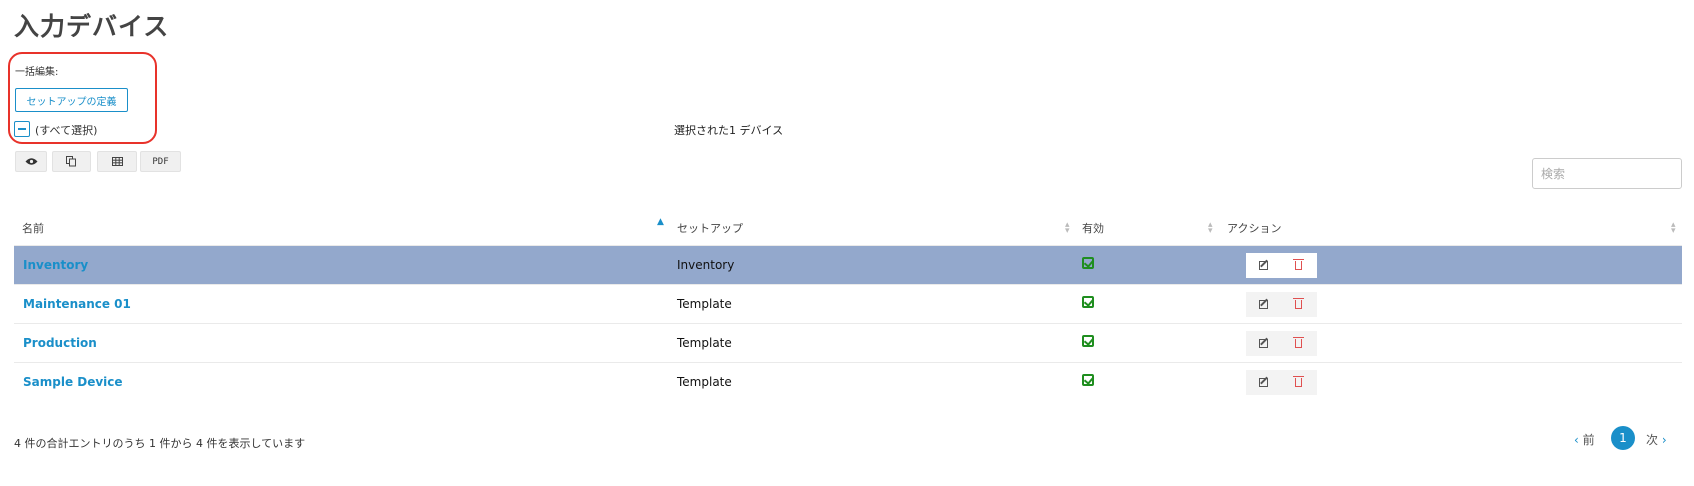  Describe the element at coordinates (729, 130) in the screenshot. I see `selected-count: 選択された1 デバイス` at that location.